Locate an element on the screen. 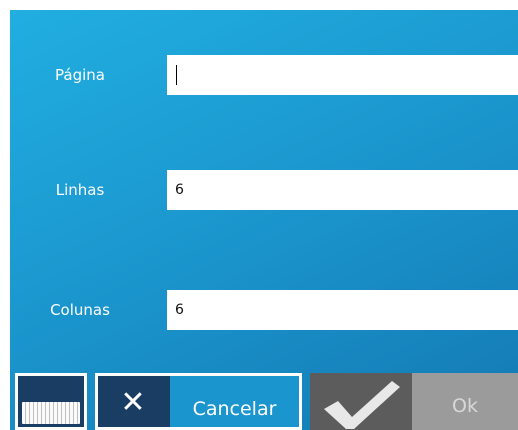 The image size is (518, 430). cancel-icon-button: ✕ is located at coordinates (132, 401).